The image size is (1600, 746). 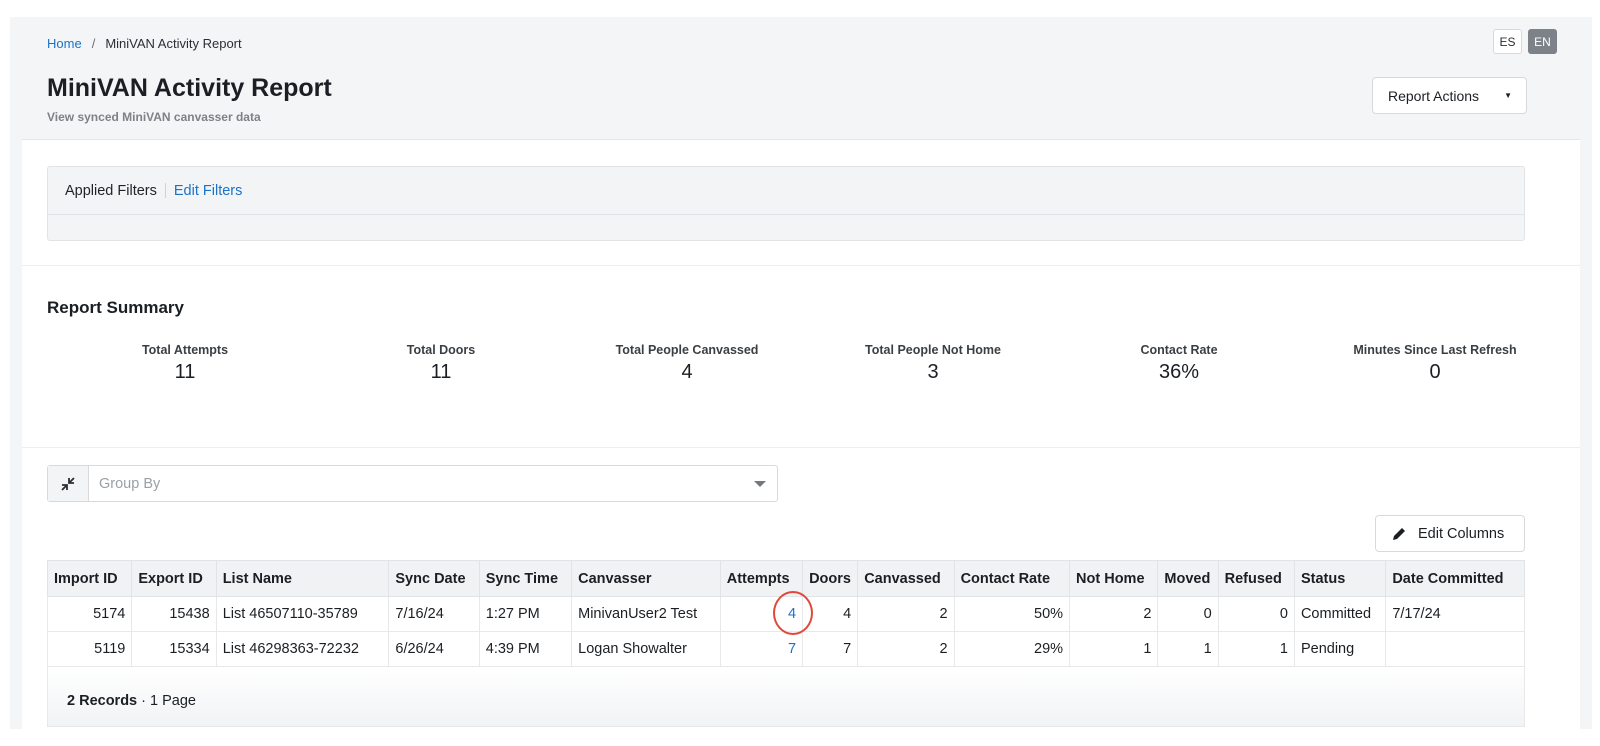 What do you see at coordinates (792, 649) in the screenshot?
I see `attempts-link: 7` at bounding box center [792, 649].